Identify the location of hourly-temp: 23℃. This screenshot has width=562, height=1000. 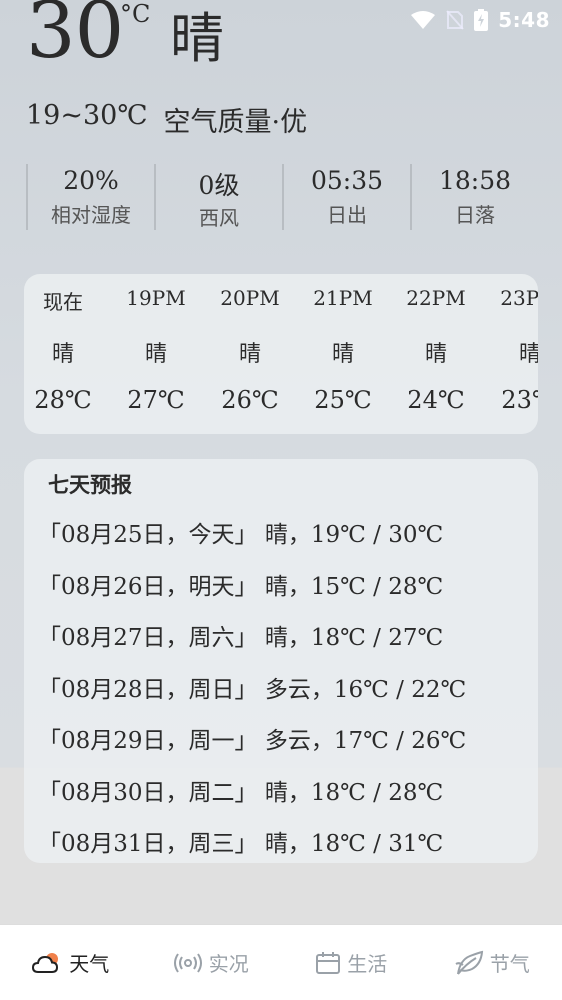
(519, 400).